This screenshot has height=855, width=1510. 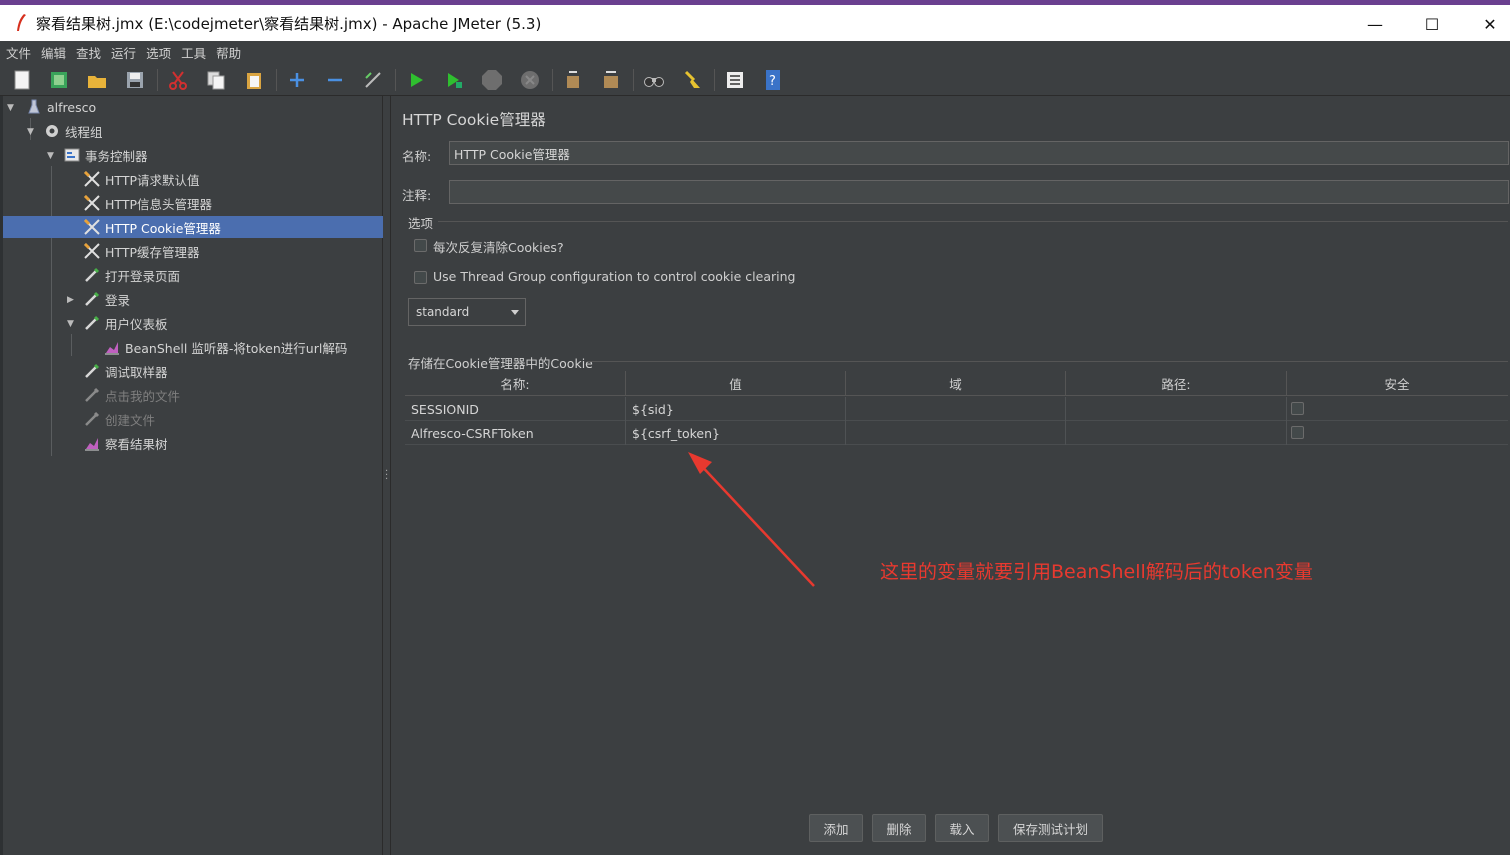 What do you see at coordinates (515, 433) in the screenshot?
I see `cookie-name-cell: Alfresco-CSRFToken` at bounding box center [515, 433].